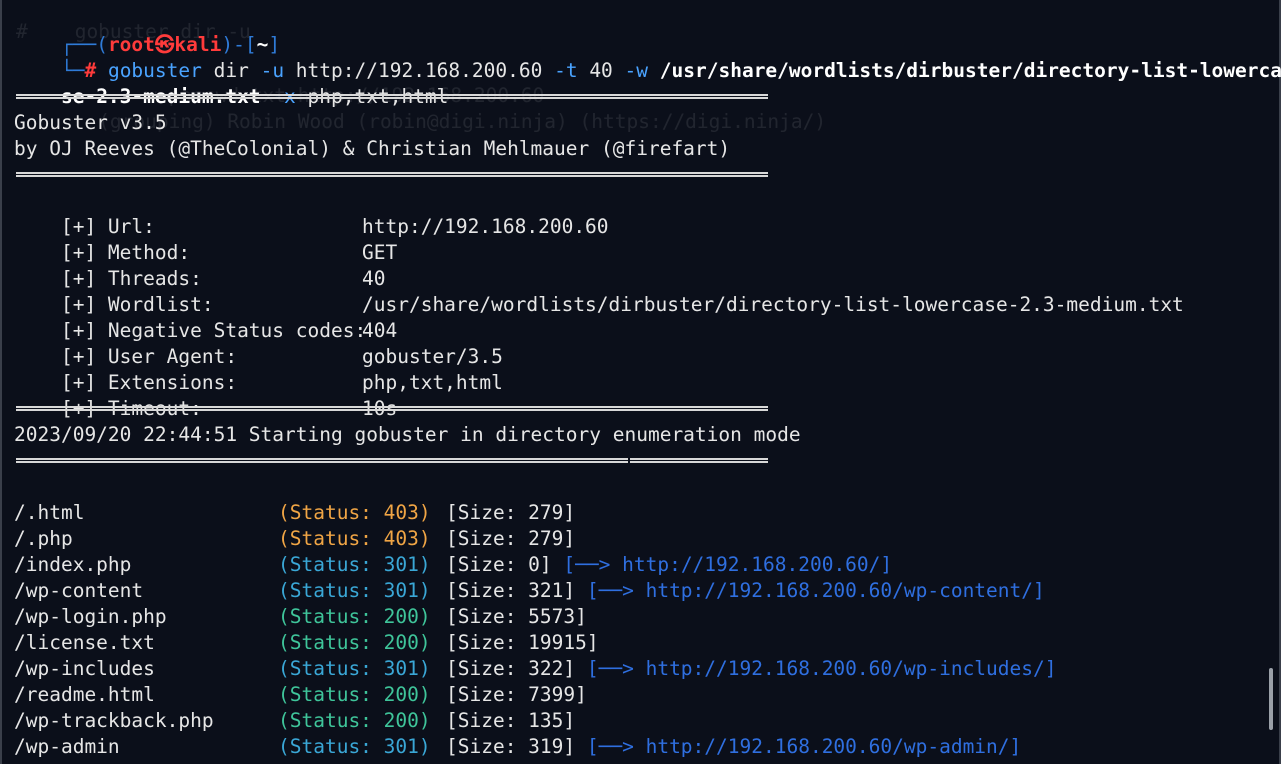 The height and width of the screenshot is (764, 1281). I want to click on command-flag-t: -t, so click(566, 70).